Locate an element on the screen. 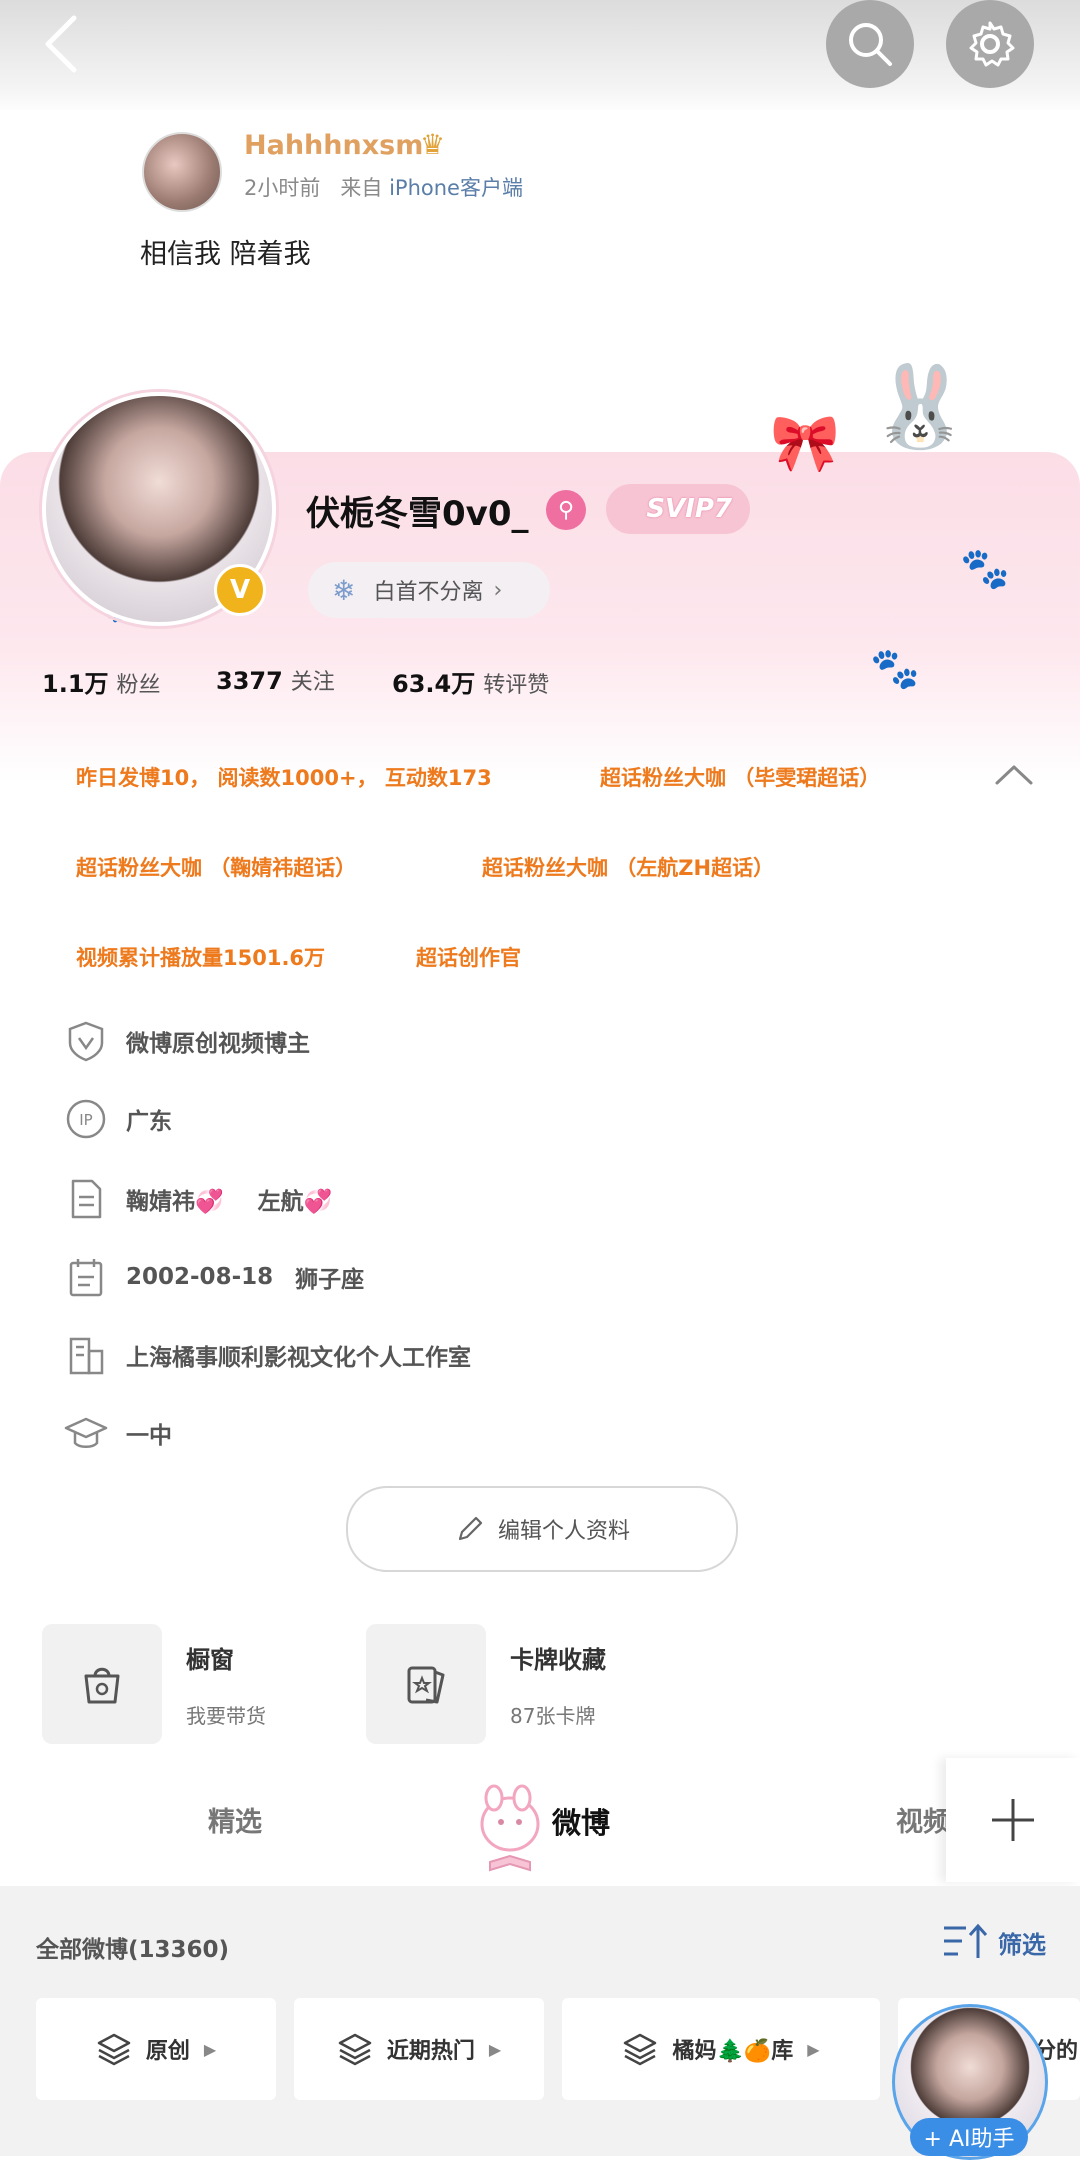 The height and width of the screenshot is (2160, 1080). bunny-tab-icon is located at coordinates (510, 1829).